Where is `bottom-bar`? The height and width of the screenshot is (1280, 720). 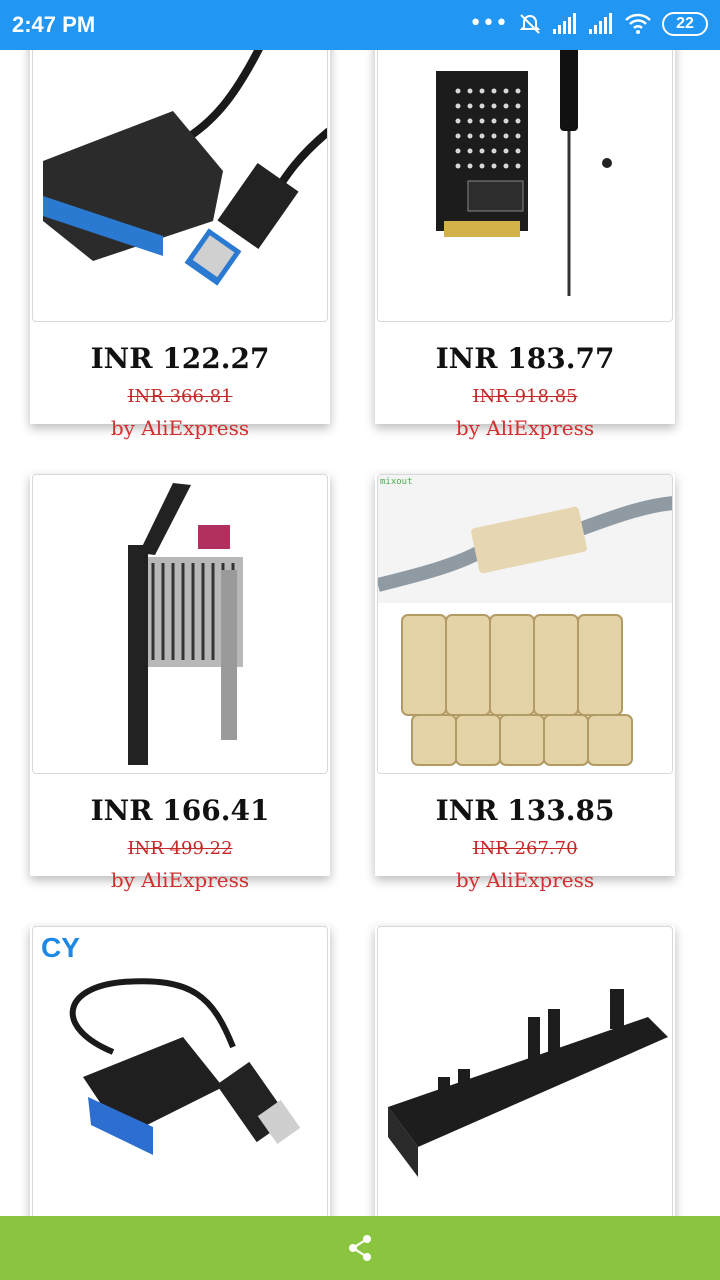
bottom-bar is located at coordinates (360, 1248).